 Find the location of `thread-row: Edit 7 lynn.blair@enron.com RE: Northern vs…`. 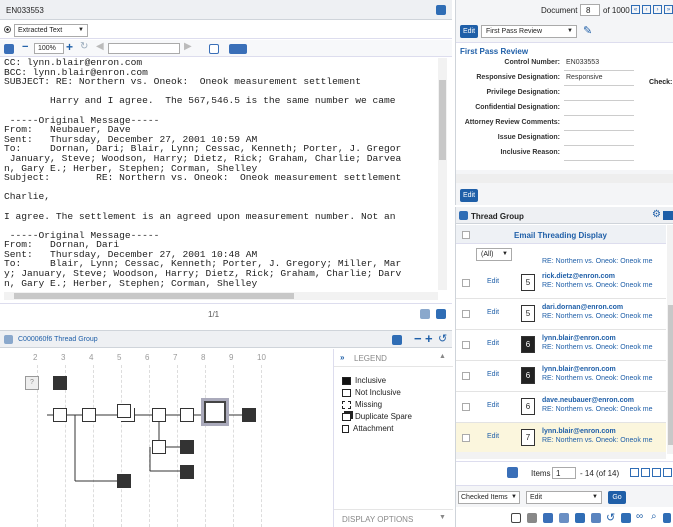

thread-row: Edit 7 lynn.blair@enron.com RE: Northern vs… is located at coordinates (561, 438).